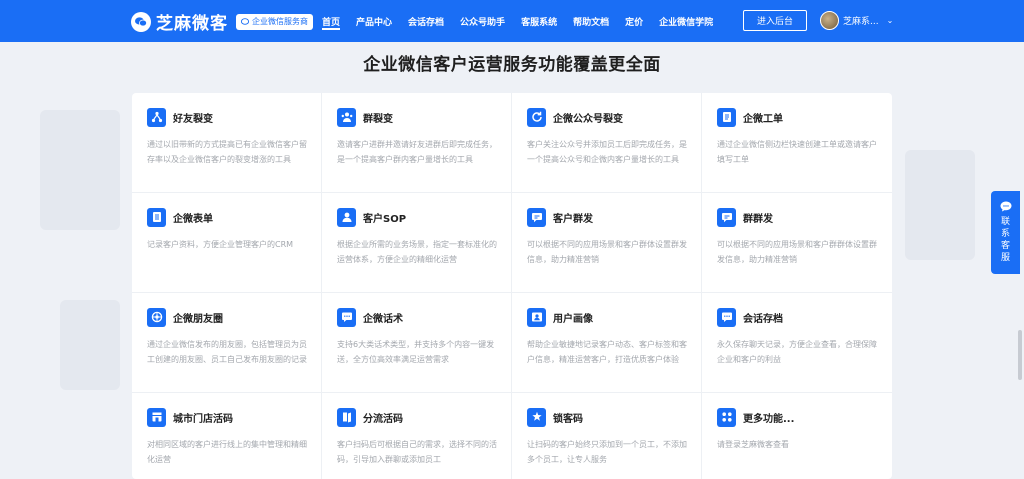 Image resolution: width=1024 pixels, height=479 pixels. What do you see at coordinates (686, 21) in the screenshot?
I see `nav-item-academy: 企业微信学院` at bounding box center [686, 21].